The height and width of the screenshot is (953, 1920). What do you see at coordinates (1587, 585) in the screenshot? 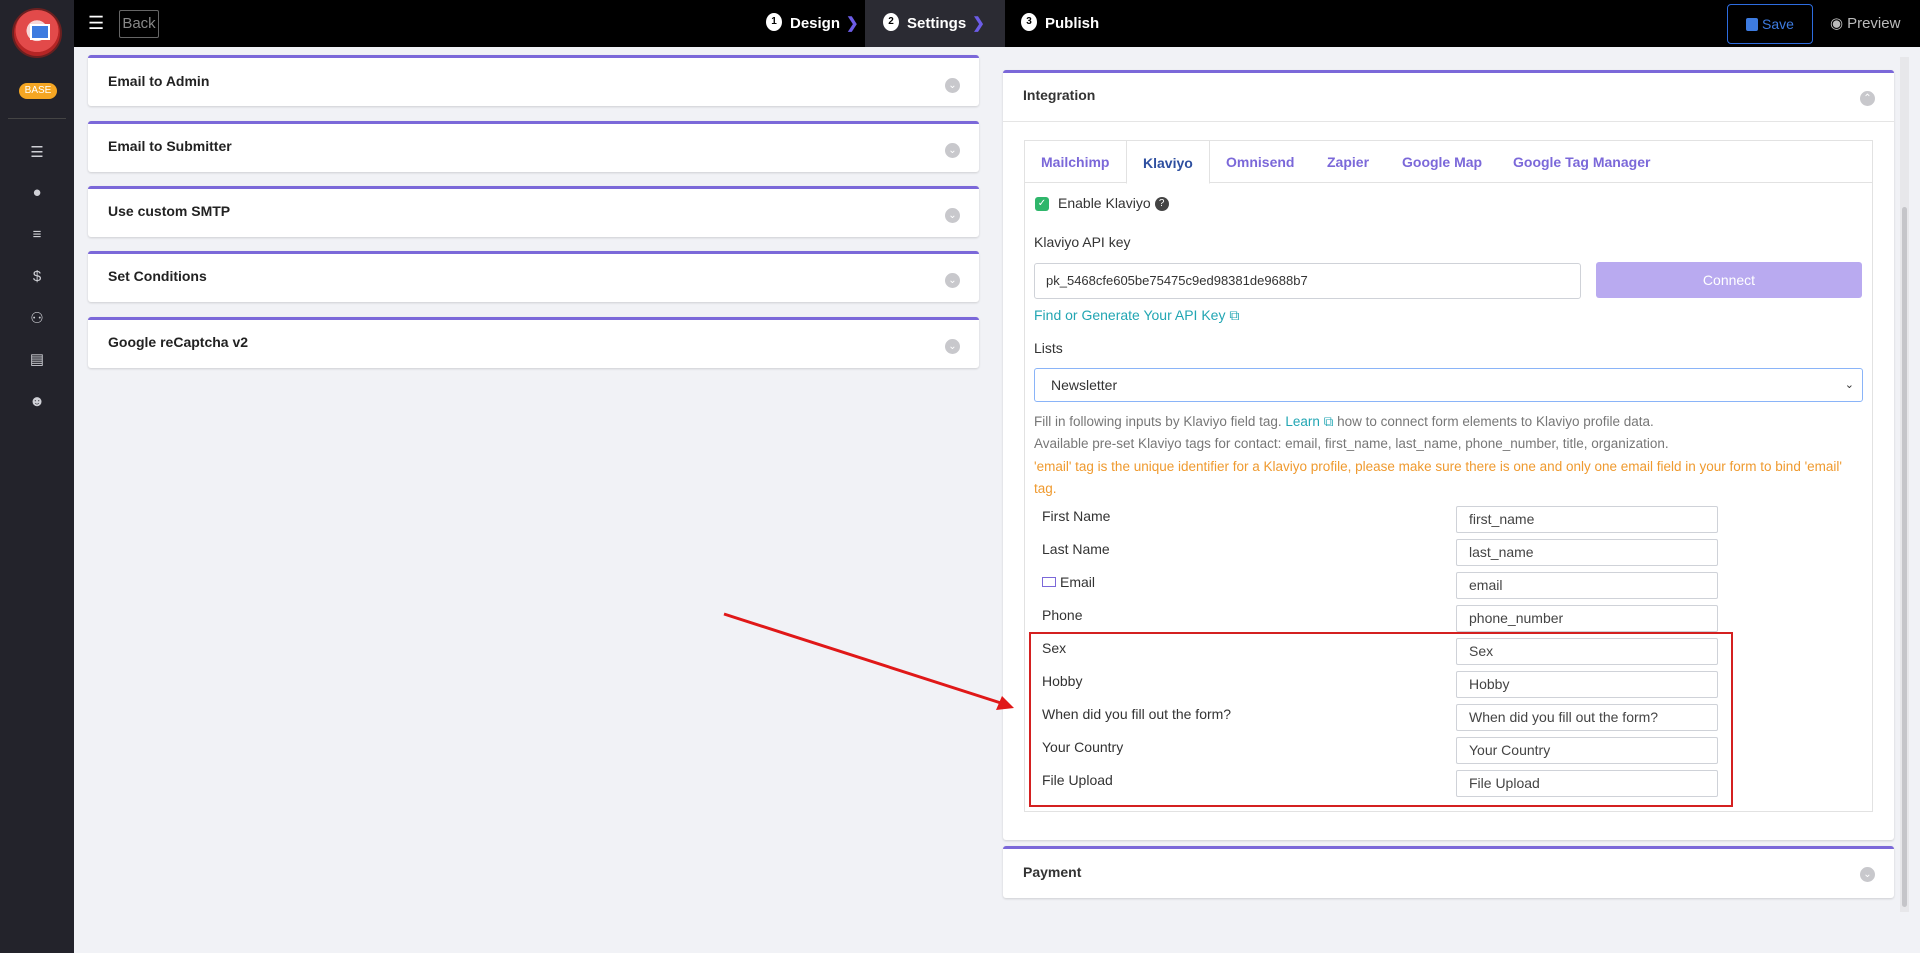
I see `field-input: email` at bounding box center [1587, 585].